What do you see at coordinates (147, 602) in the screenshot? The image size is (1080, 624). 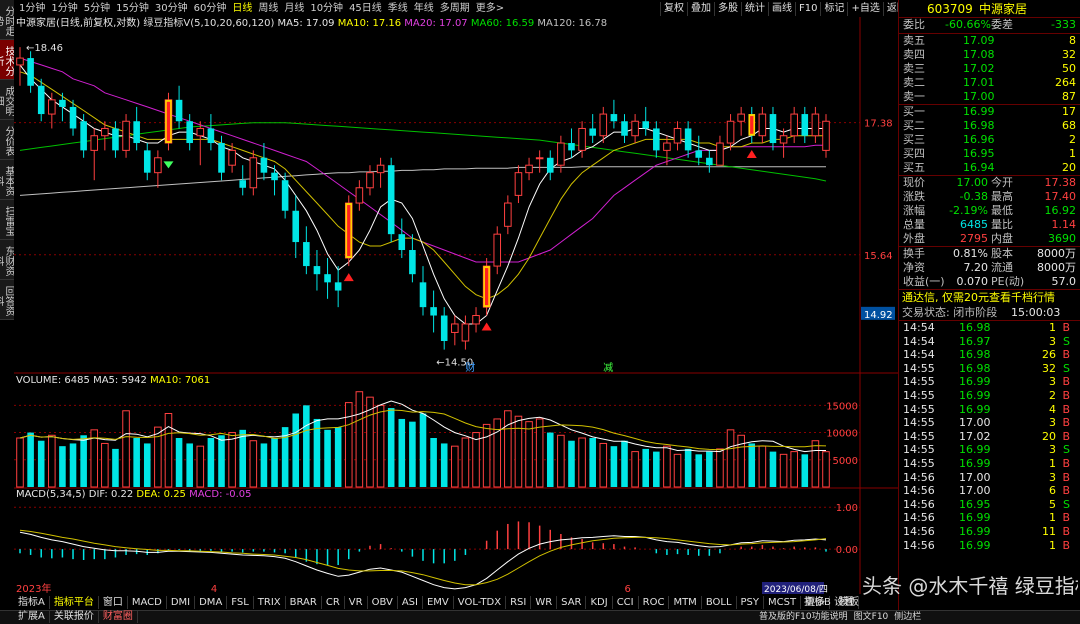 I see `indicator-tab-4: MACD` at bounding box center [147, 602].